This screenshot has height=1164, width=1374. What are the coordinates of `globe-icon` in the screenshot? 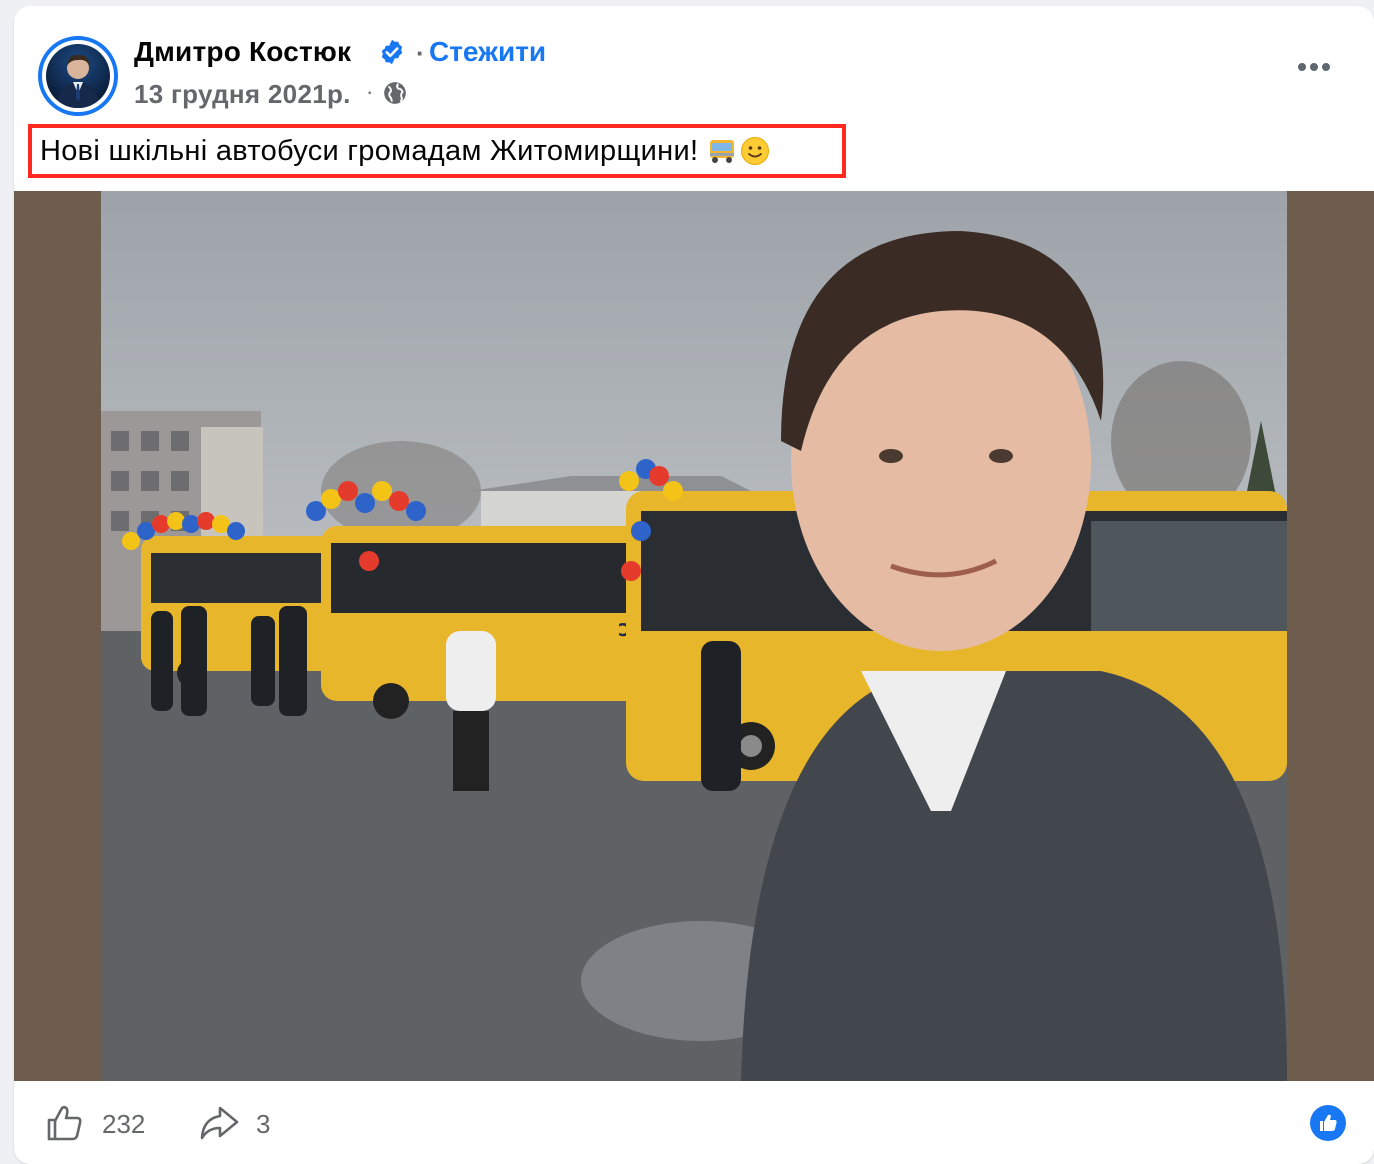 It's located at (395, 93).